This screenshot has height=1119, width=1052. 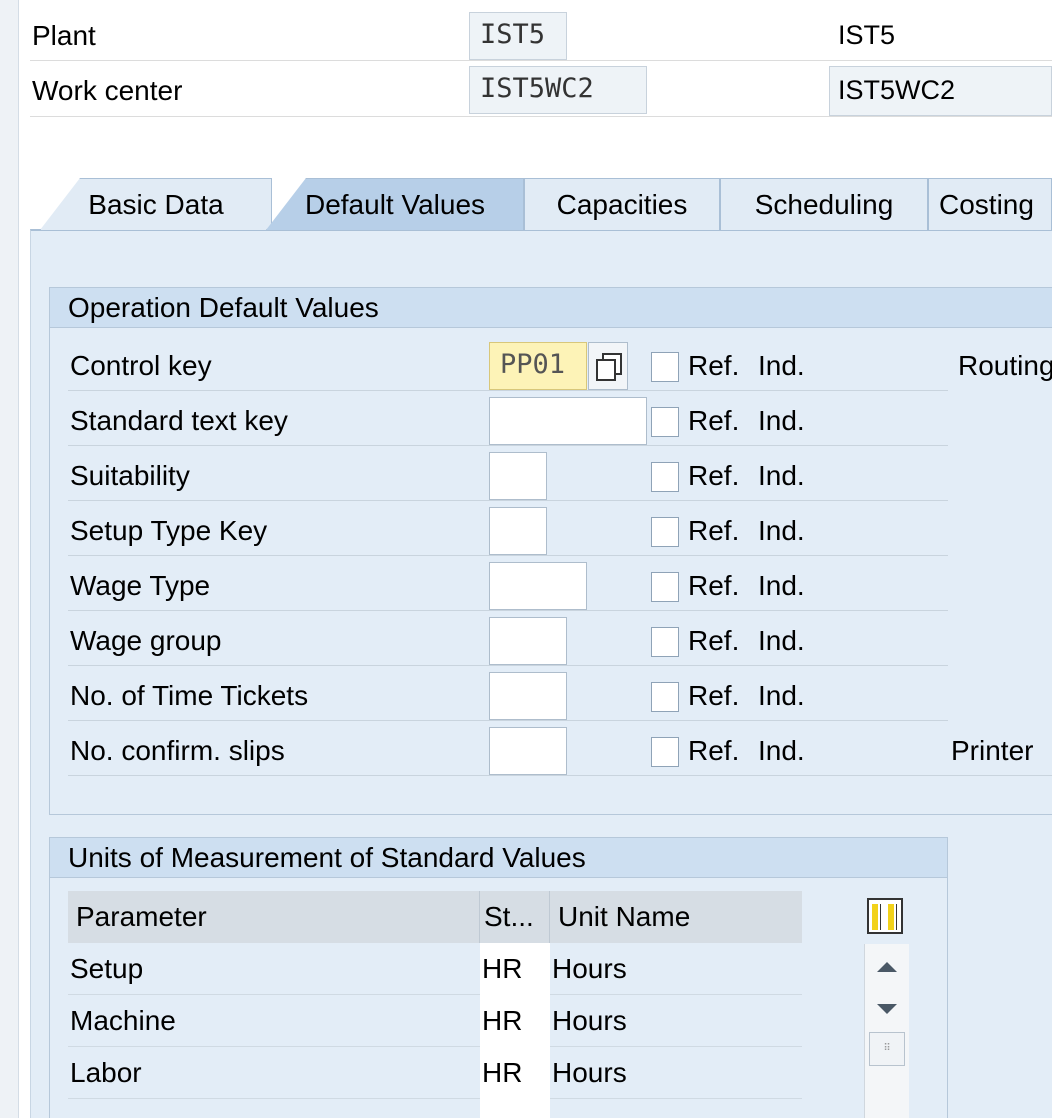 I want to click on parameter-cell: Setup, so click(x=107, y=968).